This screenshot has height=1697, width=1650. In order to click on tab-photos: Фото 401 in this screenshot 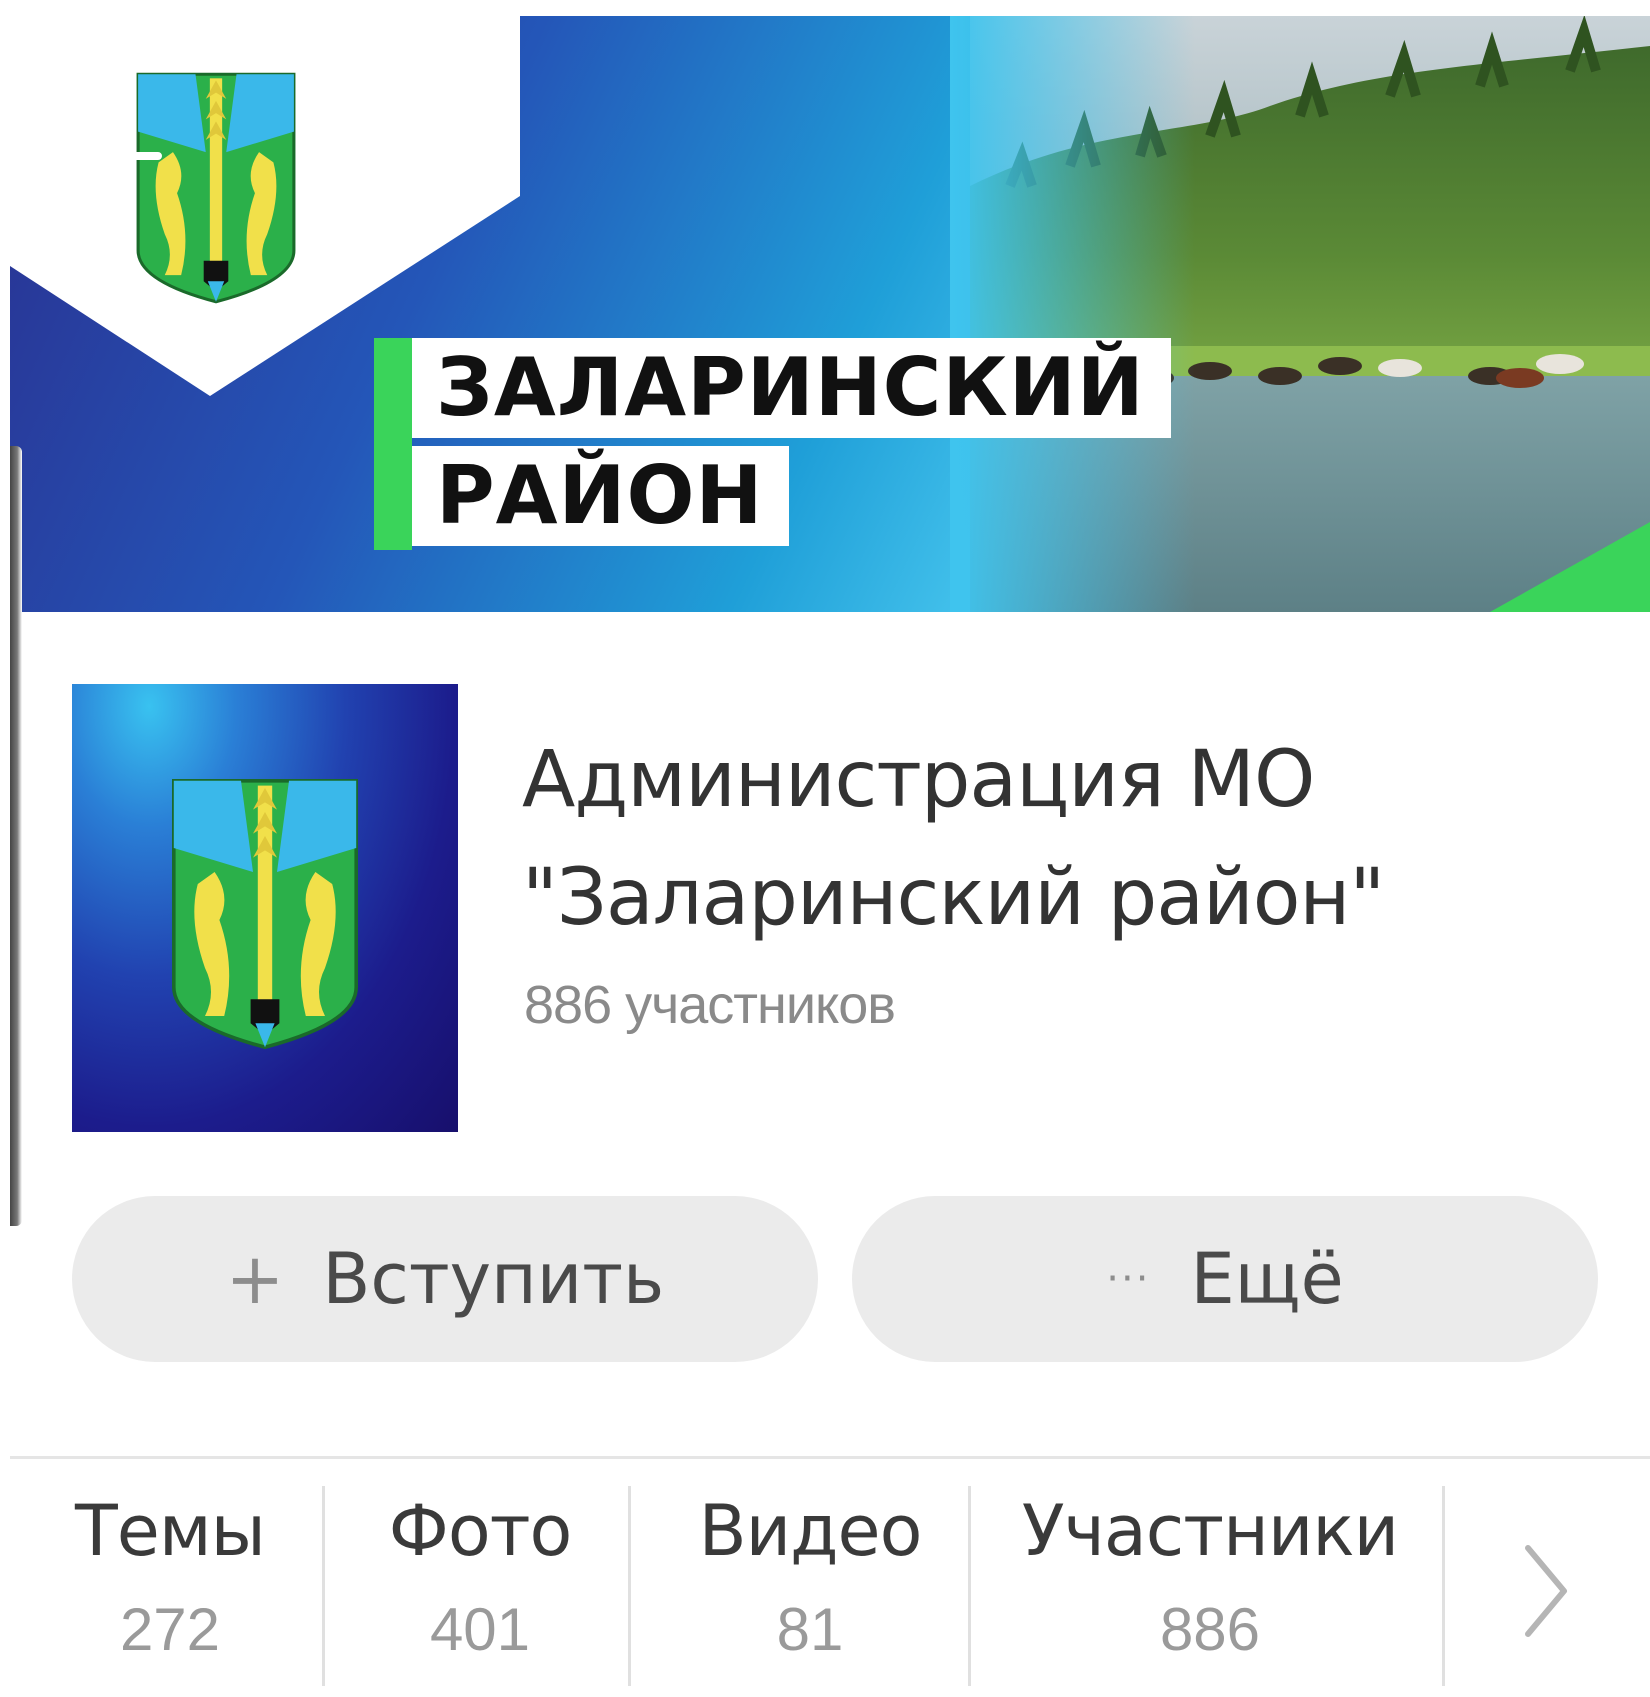, I will do `click(480, 1586)`.